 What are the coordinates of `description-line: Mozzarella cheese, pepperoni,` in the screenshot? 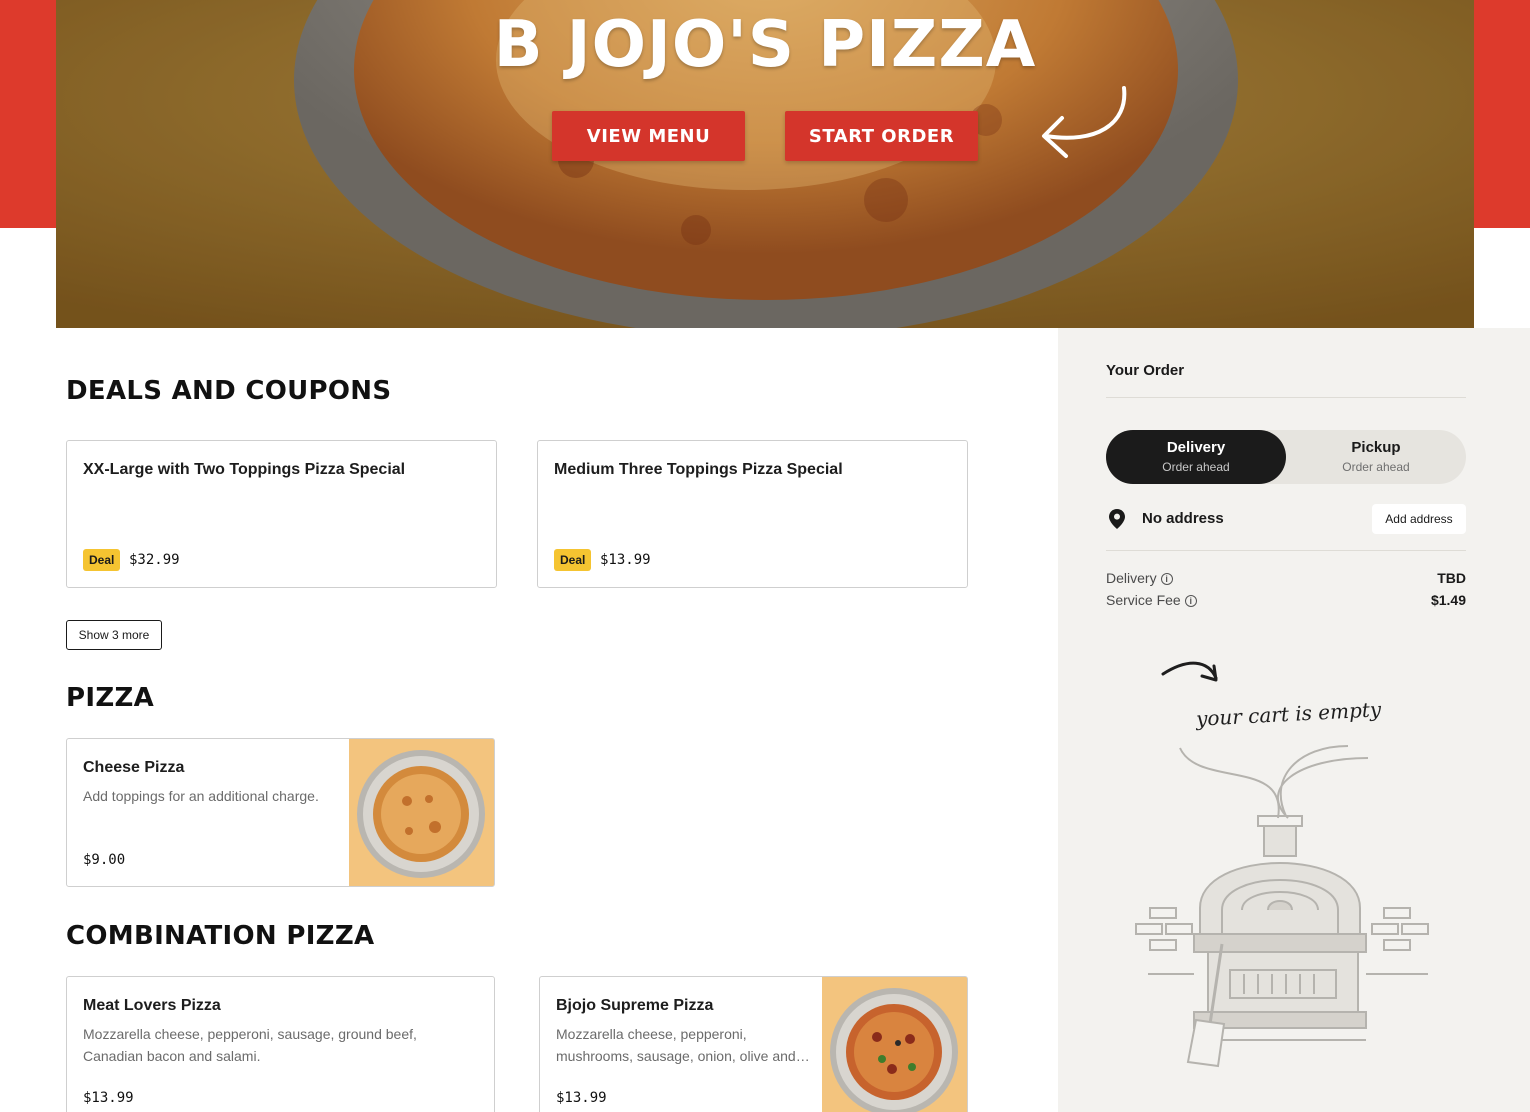 It's located at (651, 1034).